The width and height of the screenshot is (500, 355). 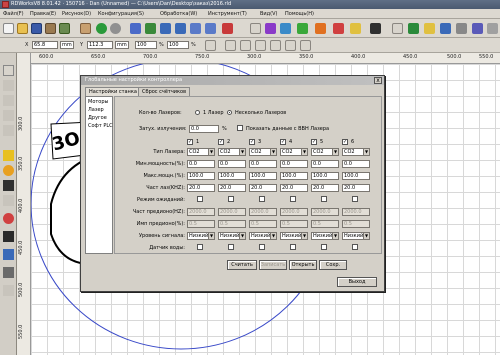 I want to click on camera-icon, so click(x=375, y=28).